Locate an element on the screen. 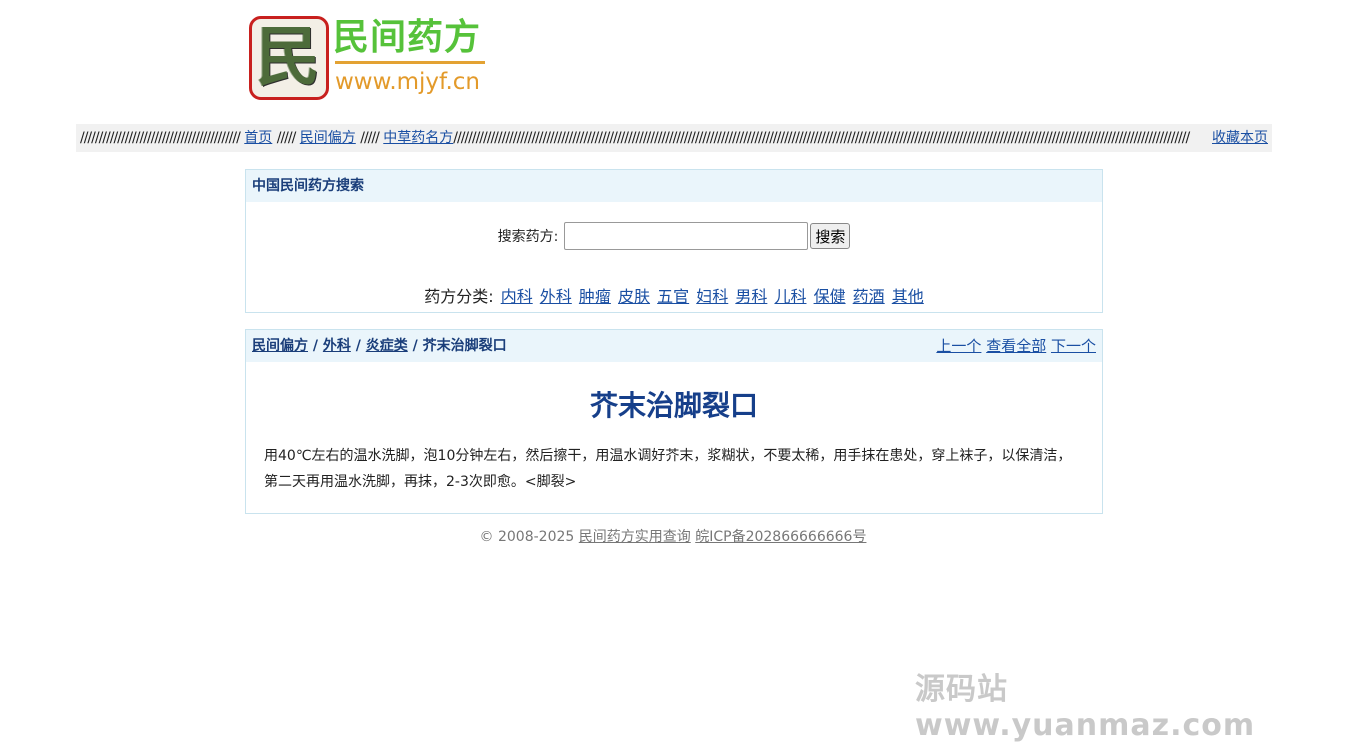 This screenshot has width=1348, height=743. next-link: 下一个 is located at coordinates (1073, 346).